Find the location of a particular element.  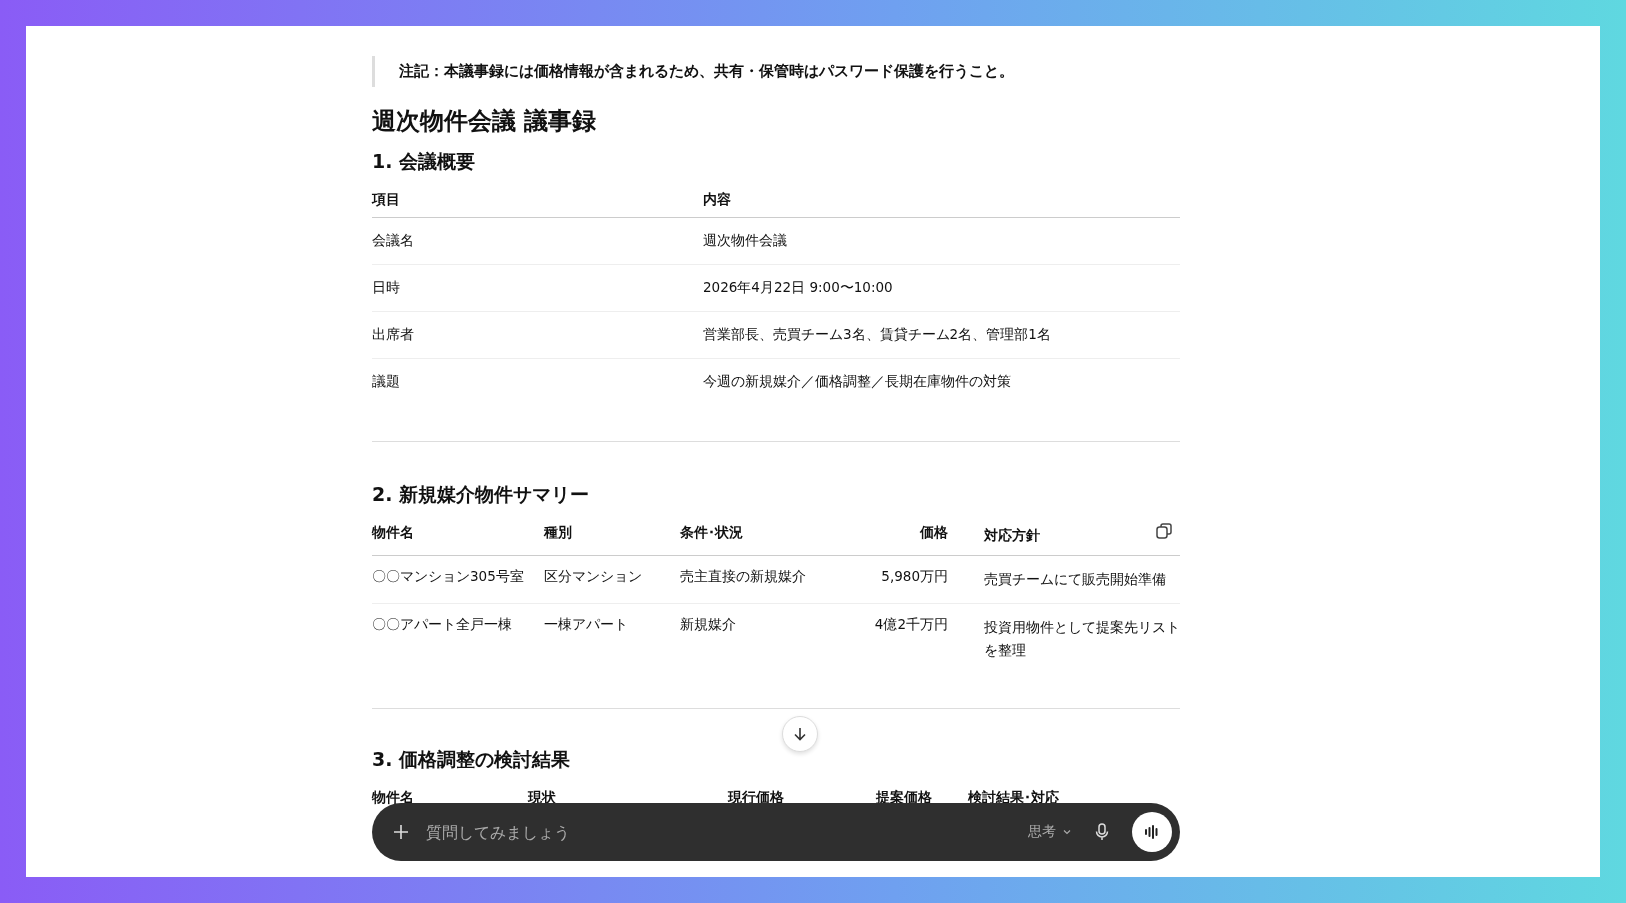

table-cell-text: 一棟アパート is located at coordinates (586, 624).